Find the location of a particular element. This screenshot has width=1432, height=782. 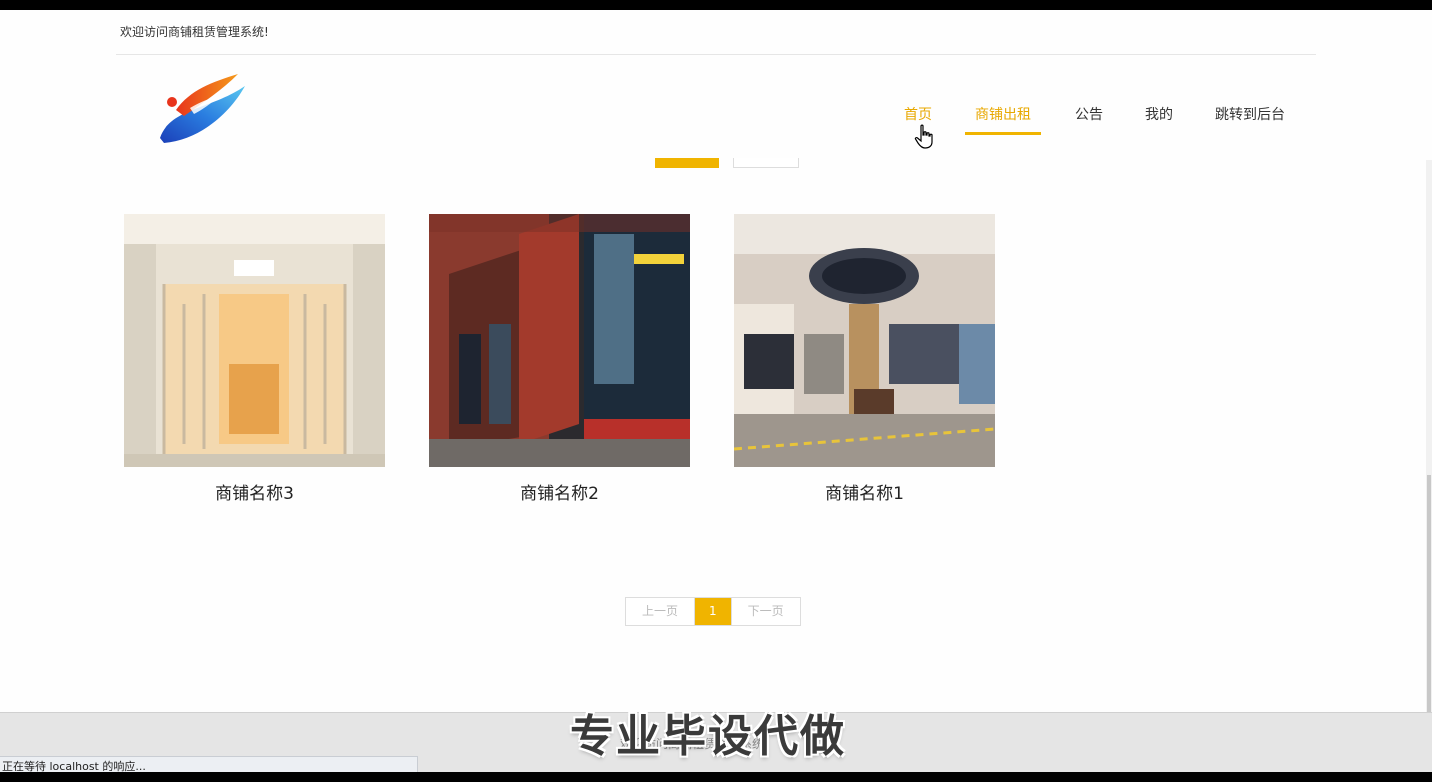

nav-announcements-label: 公告 is located at coordinates (1089, 115).